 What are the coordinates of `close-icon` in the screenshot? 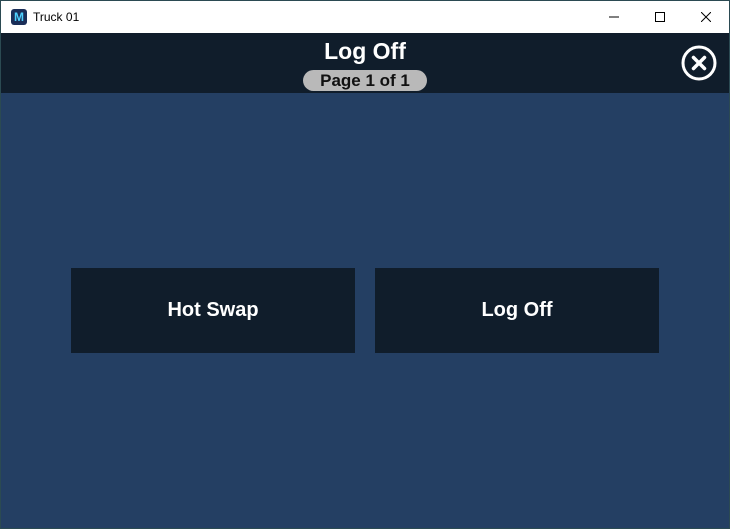 It's located at (706, 17).